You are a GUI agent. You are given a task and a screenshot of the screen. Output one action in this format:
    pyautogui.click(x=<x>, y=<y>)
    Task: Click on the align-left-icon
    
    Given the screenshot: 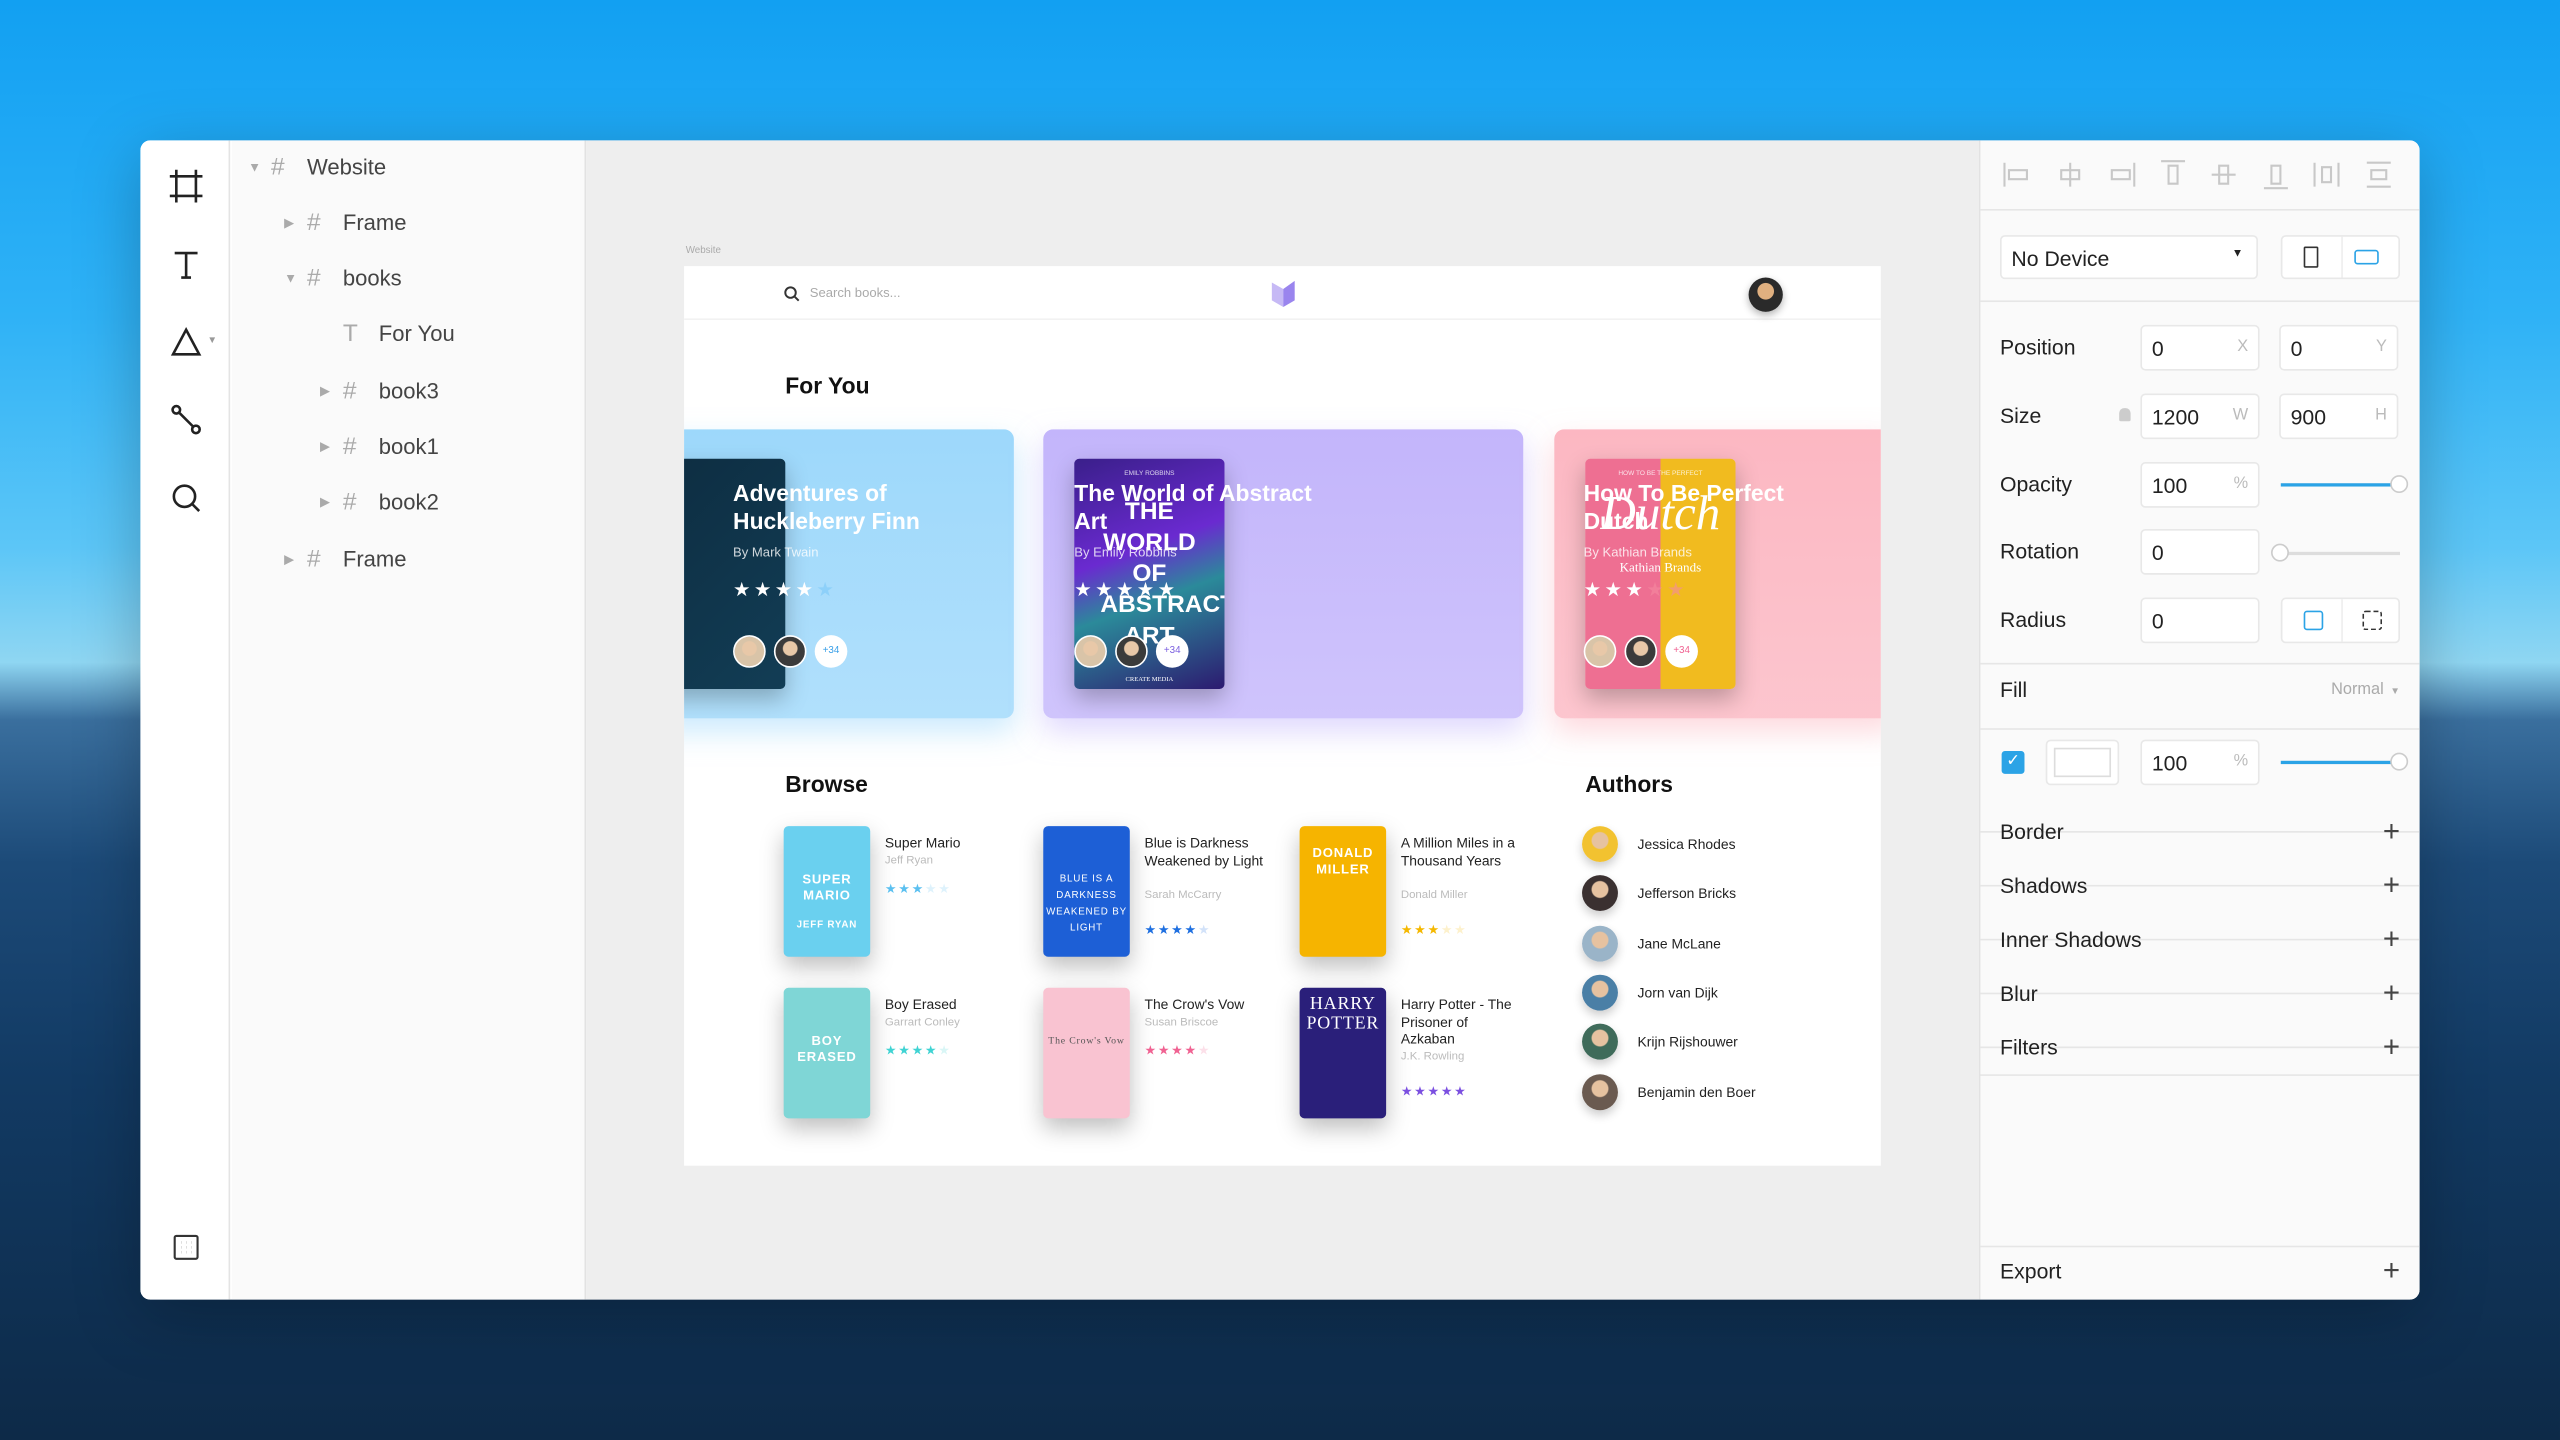 What is the action you would take?
    pyautogui.click(x=2018, y=175)
    